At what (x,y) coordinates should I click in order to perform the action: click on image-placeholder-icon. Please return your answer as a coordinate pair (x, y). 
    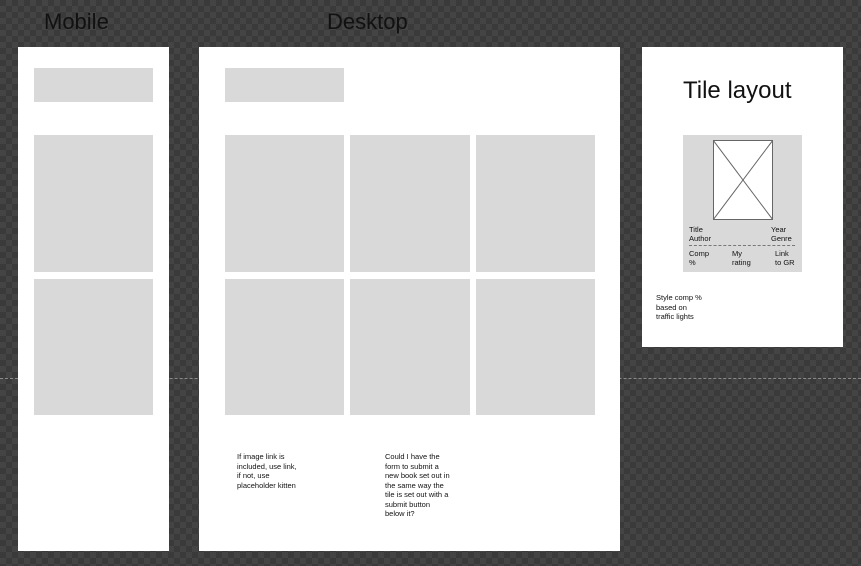
    Looking at the image, I should click on (743, 180).